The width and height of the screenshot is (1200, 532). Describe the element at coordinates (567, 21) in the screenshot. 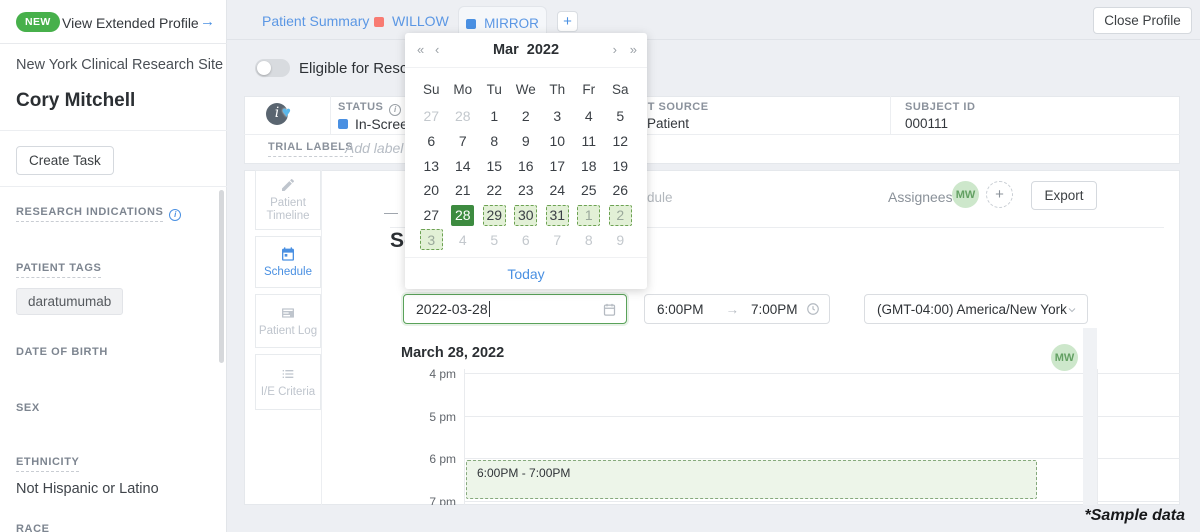

I see `add-tab-button: +` at that location.